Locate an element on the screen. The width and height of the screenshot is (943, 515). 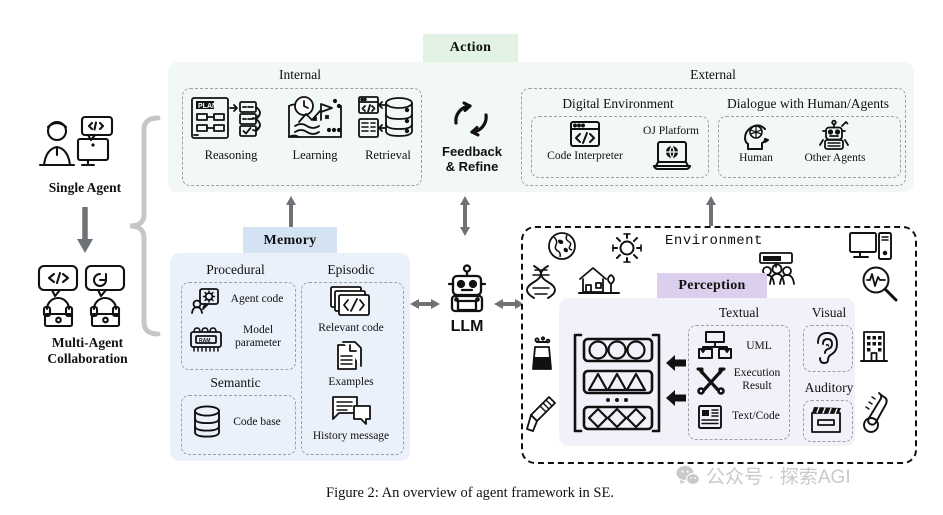
documents-icon is located at coordinates (352, 357).